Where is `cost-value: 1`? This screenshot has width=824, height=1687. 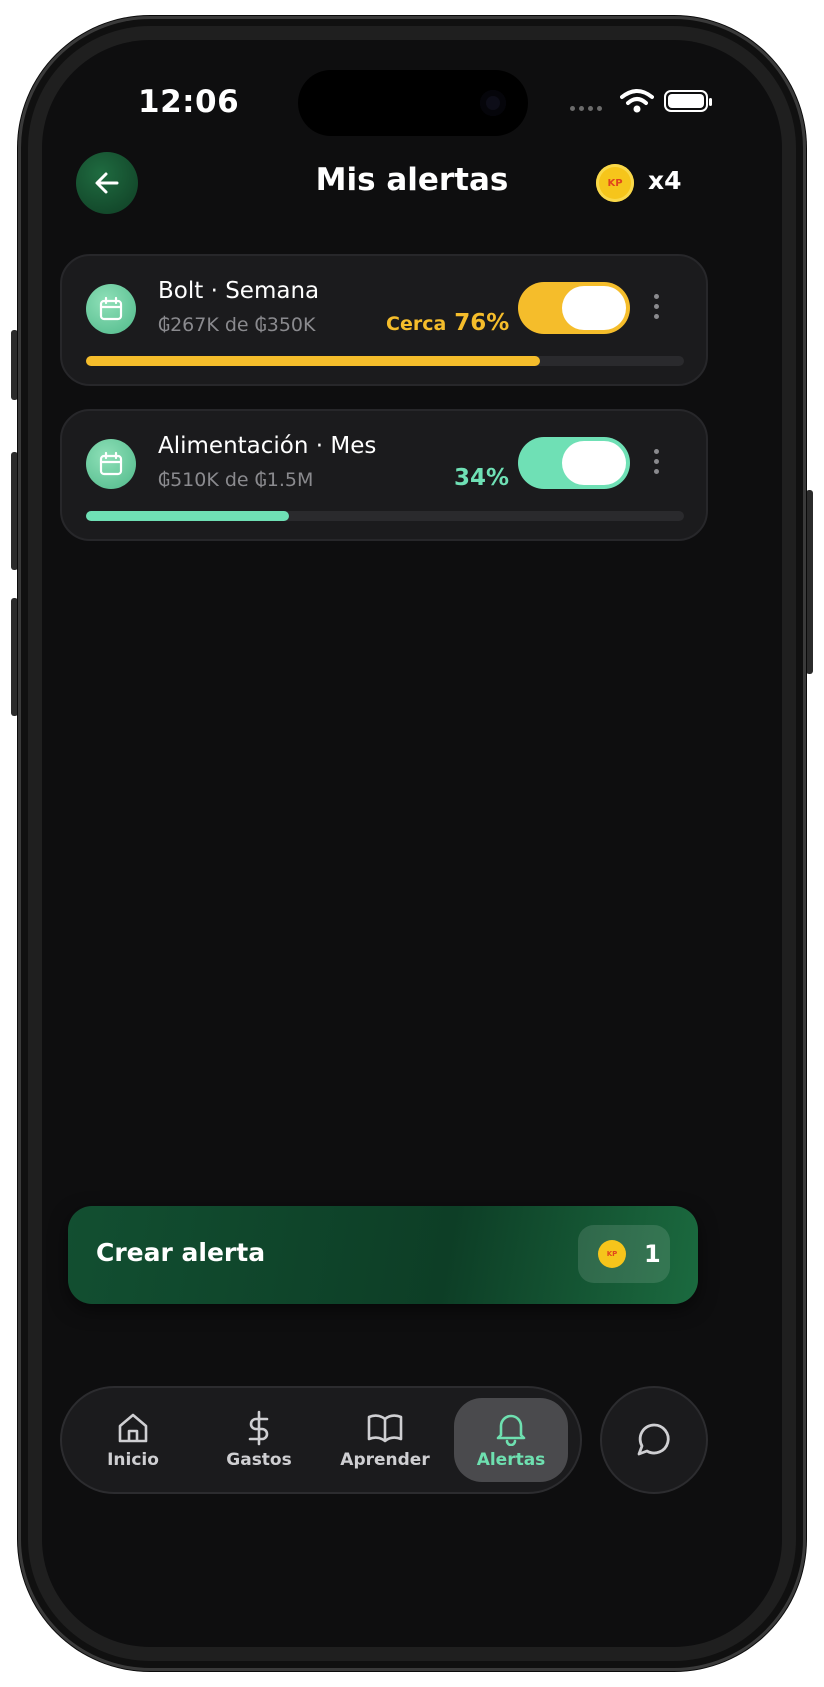
cost-value: 1 is located at coordinates (652, 1254).